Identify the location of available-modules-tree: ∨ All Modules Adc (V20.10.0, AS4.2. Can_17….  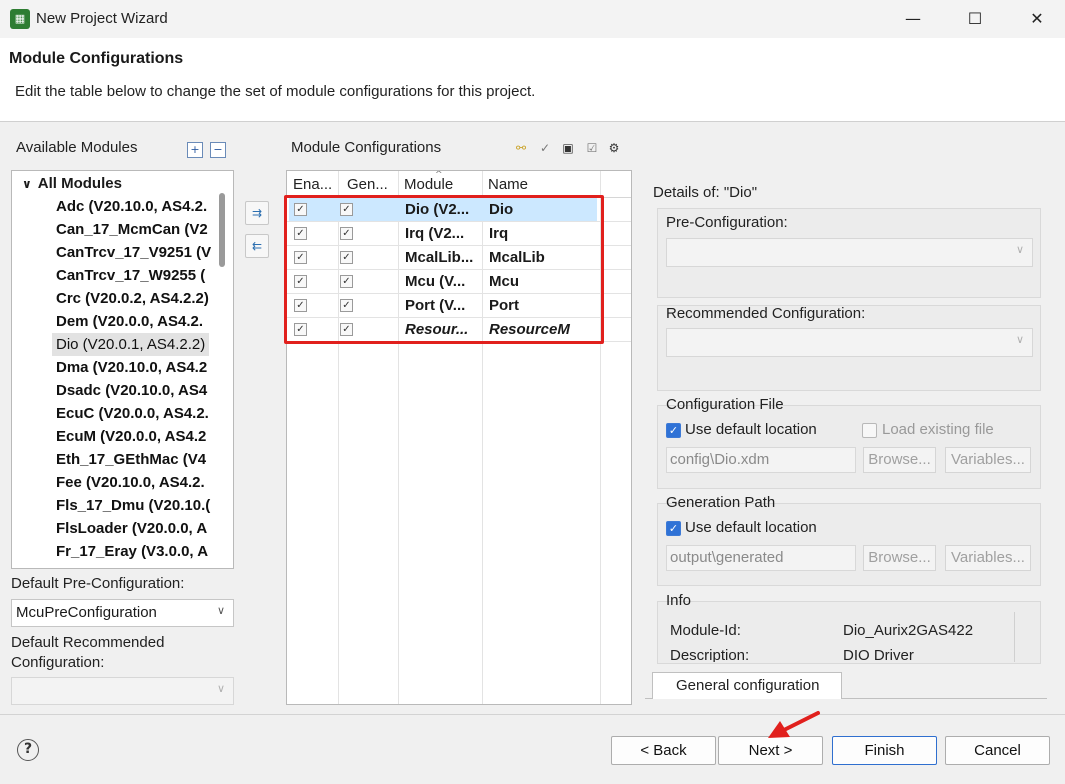
(122, 369).